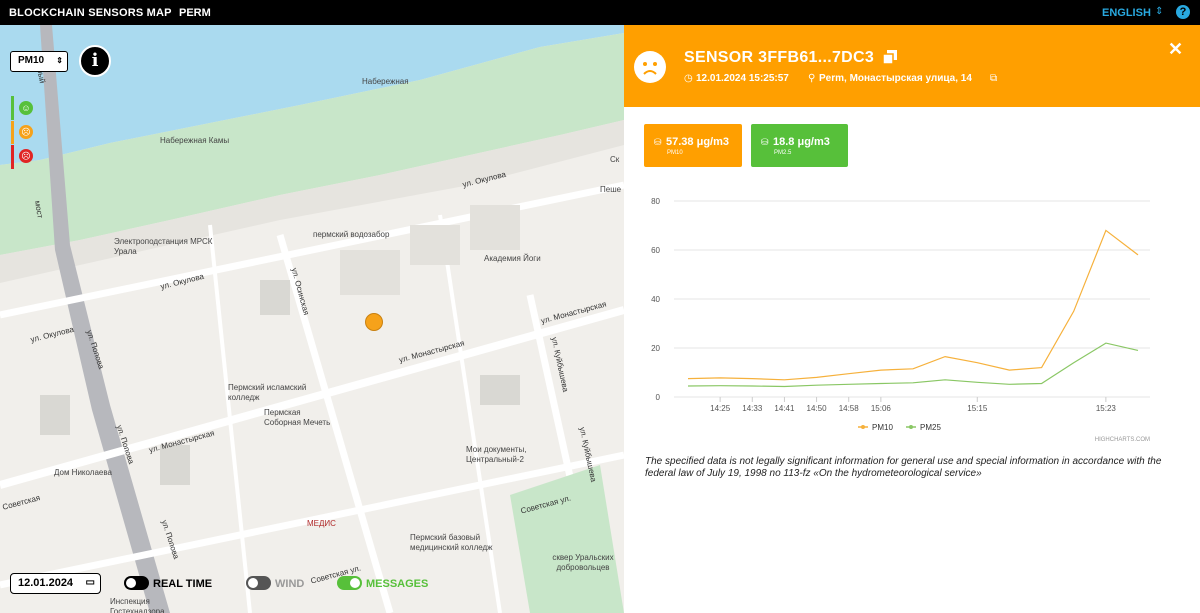 This screenshot has width=1200, height=613. What do you see at coordinates (183, 584) in the screenshot?
I see `realtime-label: REAL TIME` at bounding box center [183, 584].